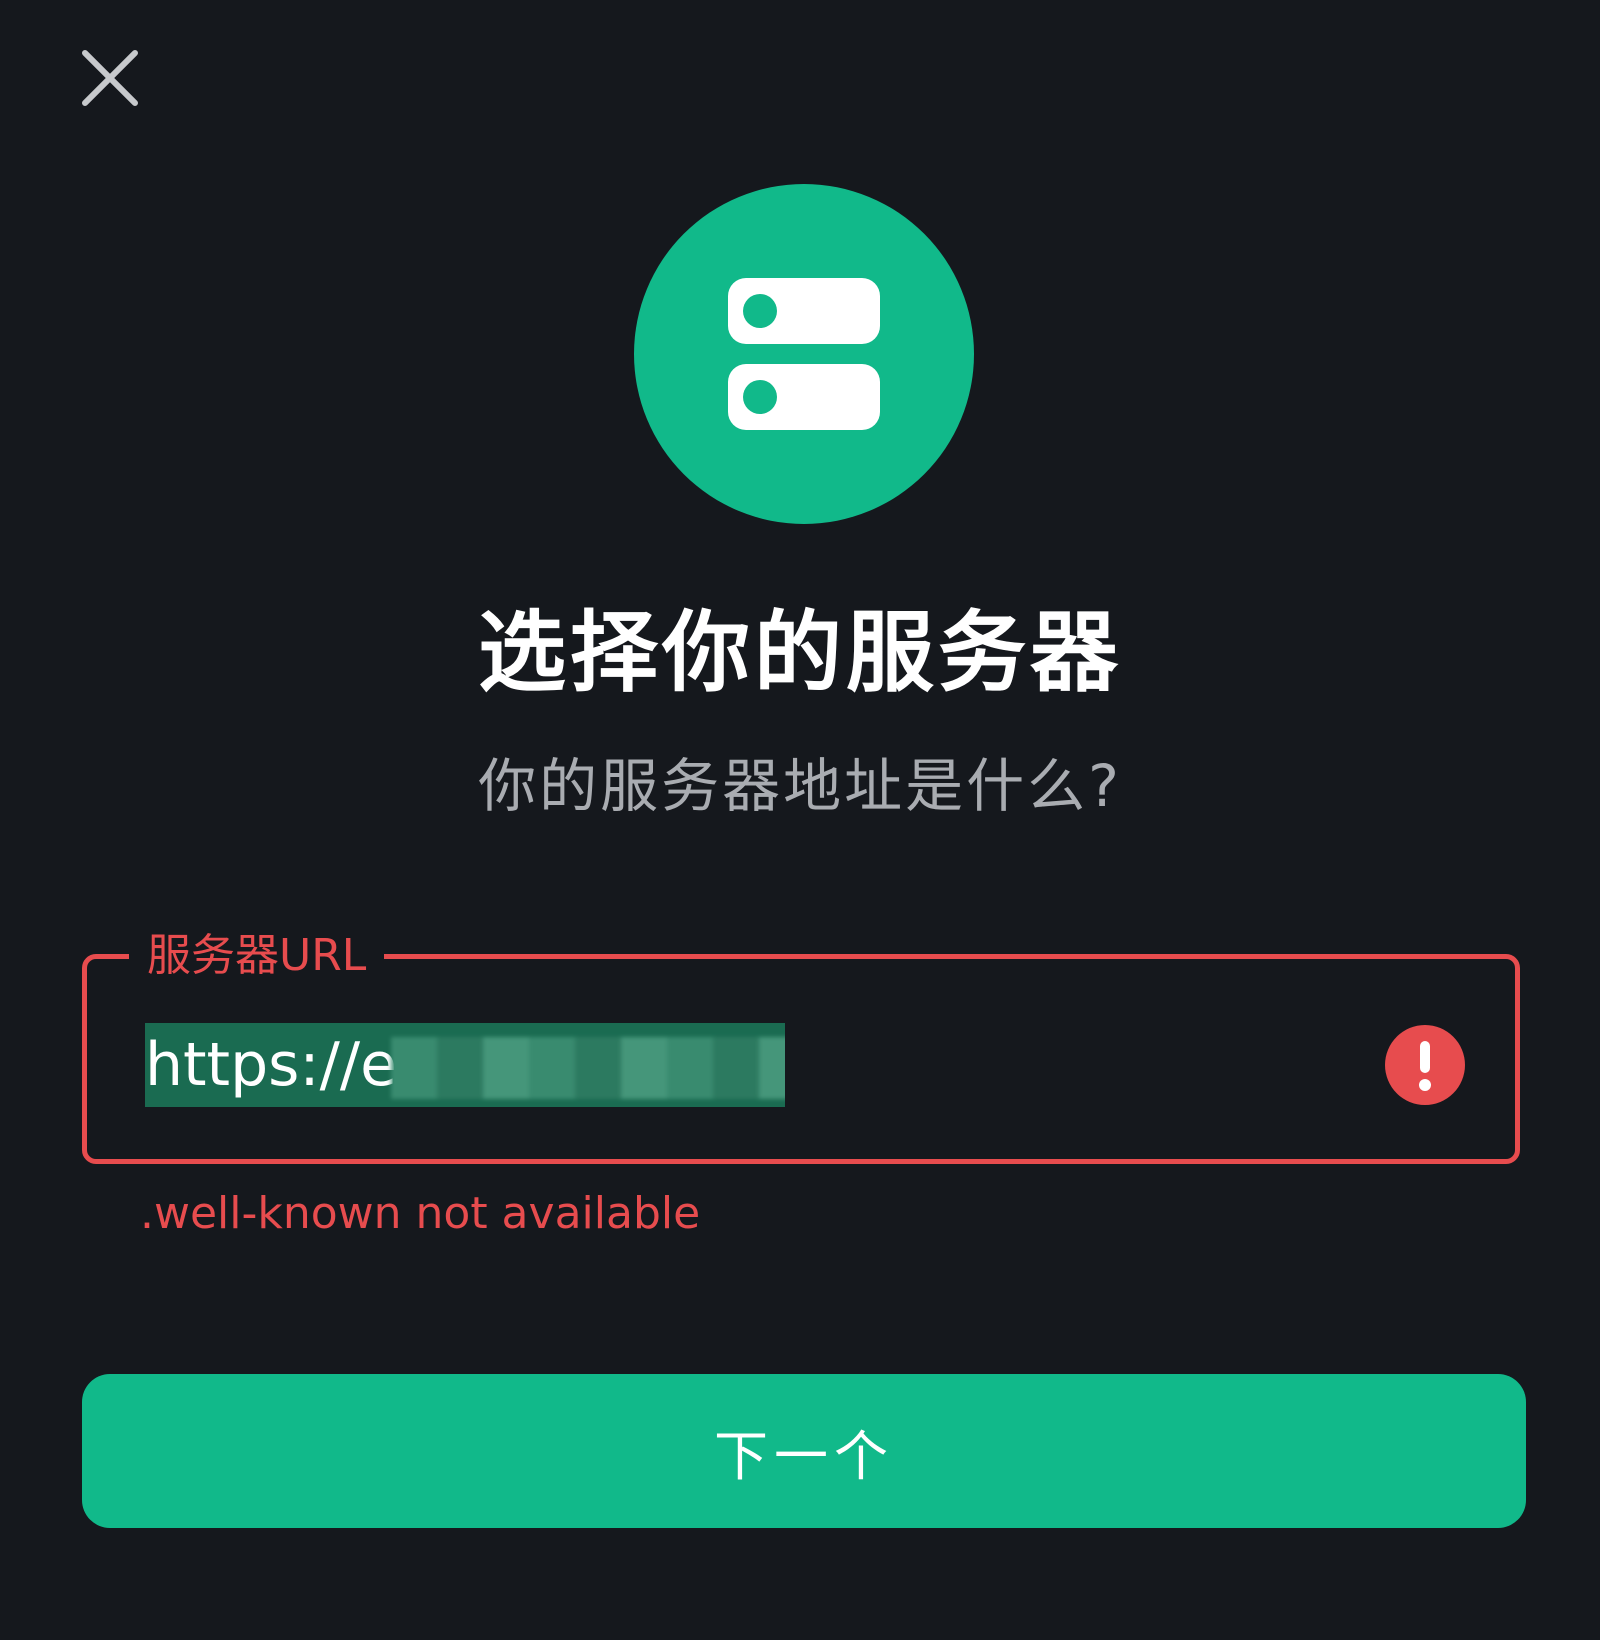  I want to click on page-subtitle: 你的服务器地址是什么?, so click(800, 786).